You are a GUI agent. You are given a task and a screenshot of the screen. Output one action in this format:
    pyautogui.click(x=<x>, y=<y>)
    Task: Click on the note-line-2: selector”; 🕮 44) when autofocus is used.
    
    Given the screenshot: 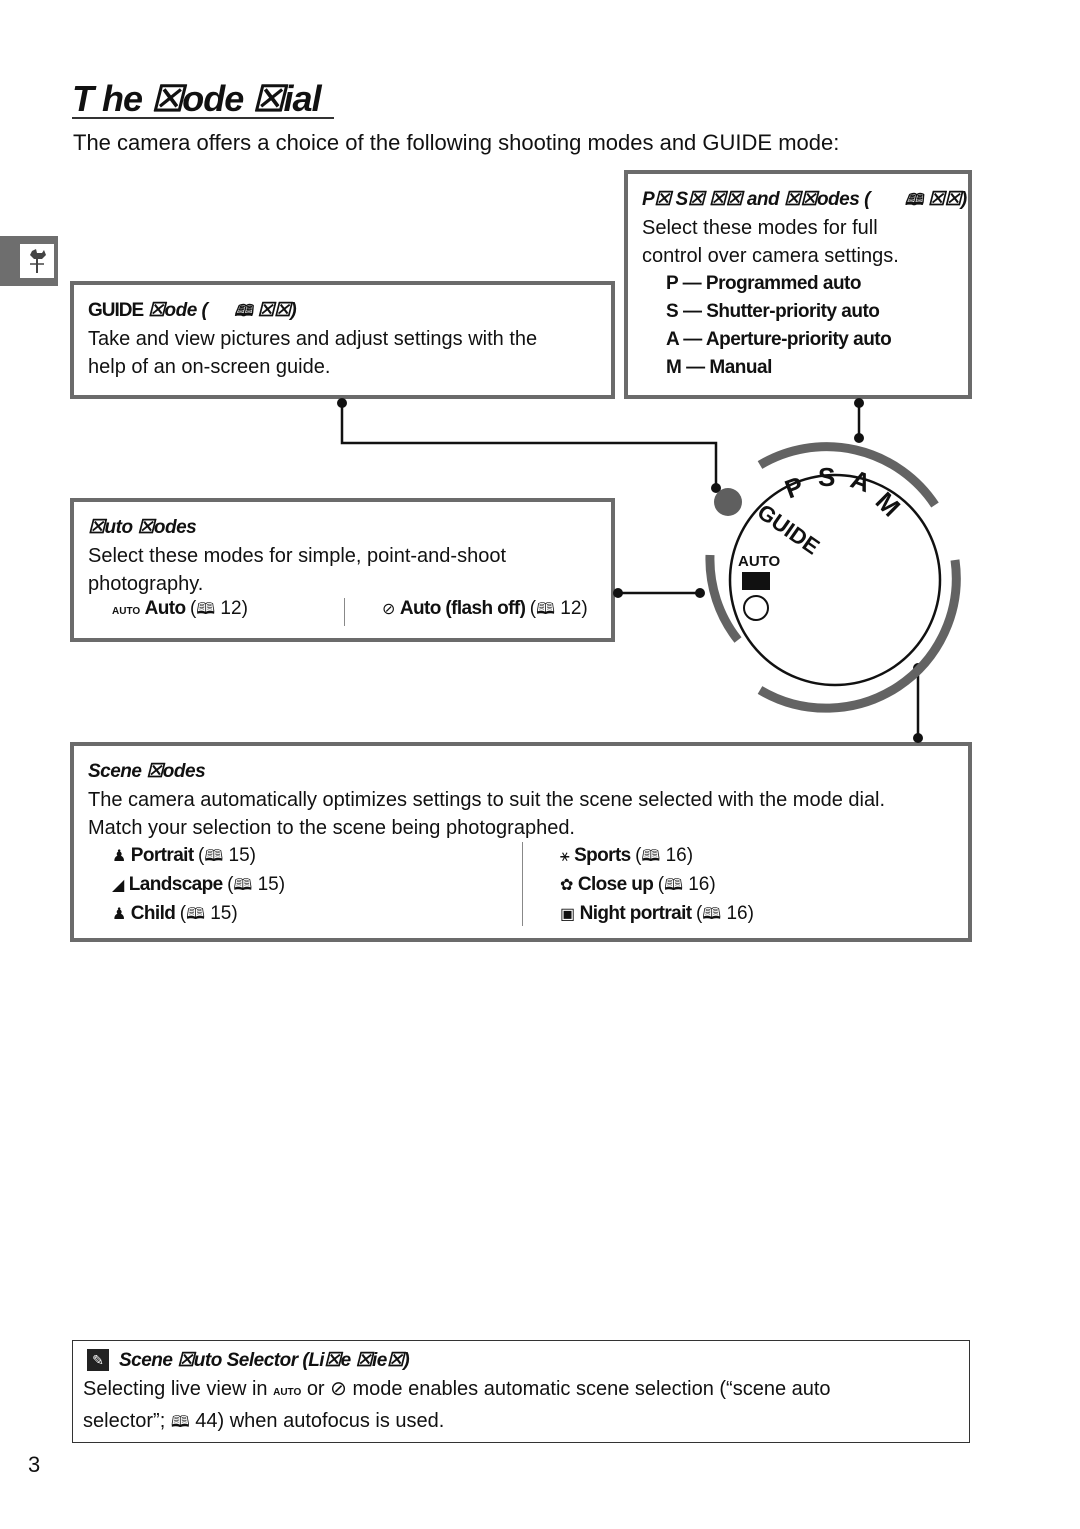 What is the action you would take?
    pyautogui.click(x=457, y=1422)
    